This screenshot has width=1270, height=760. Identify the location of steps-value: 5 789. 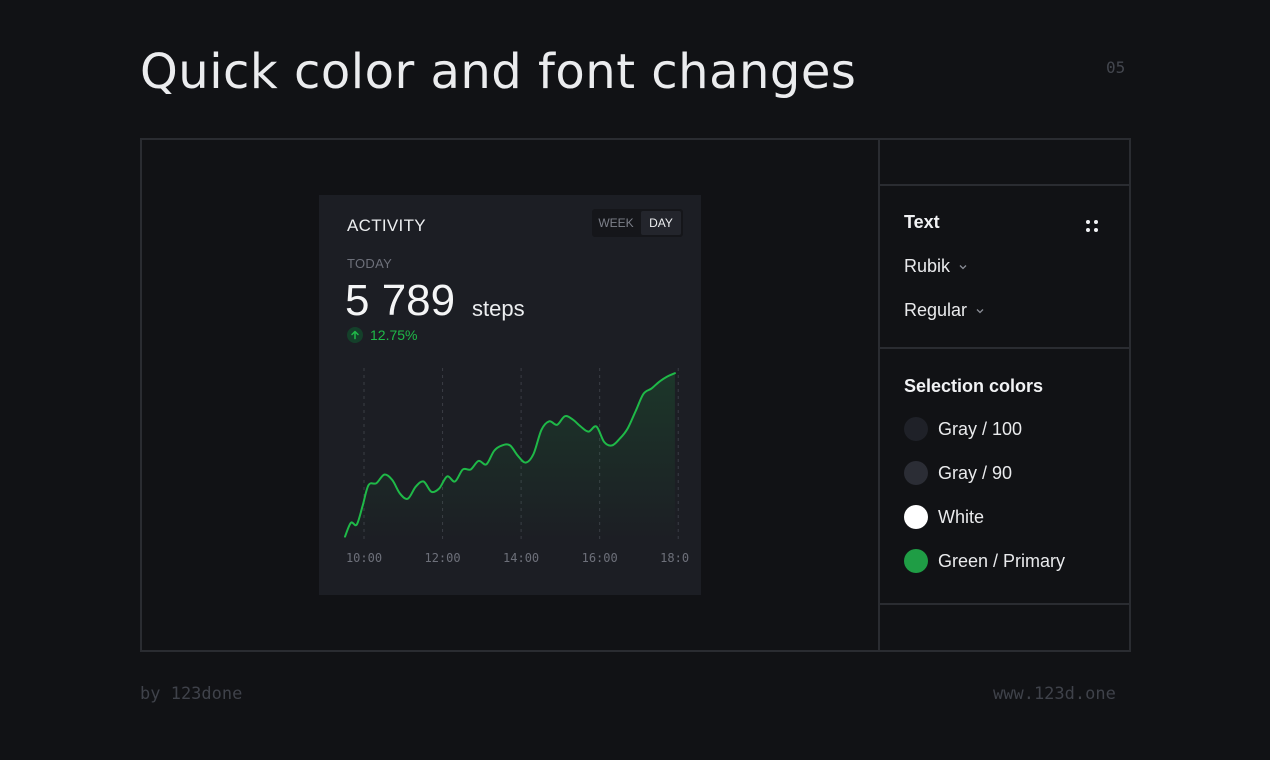
(400, 300).